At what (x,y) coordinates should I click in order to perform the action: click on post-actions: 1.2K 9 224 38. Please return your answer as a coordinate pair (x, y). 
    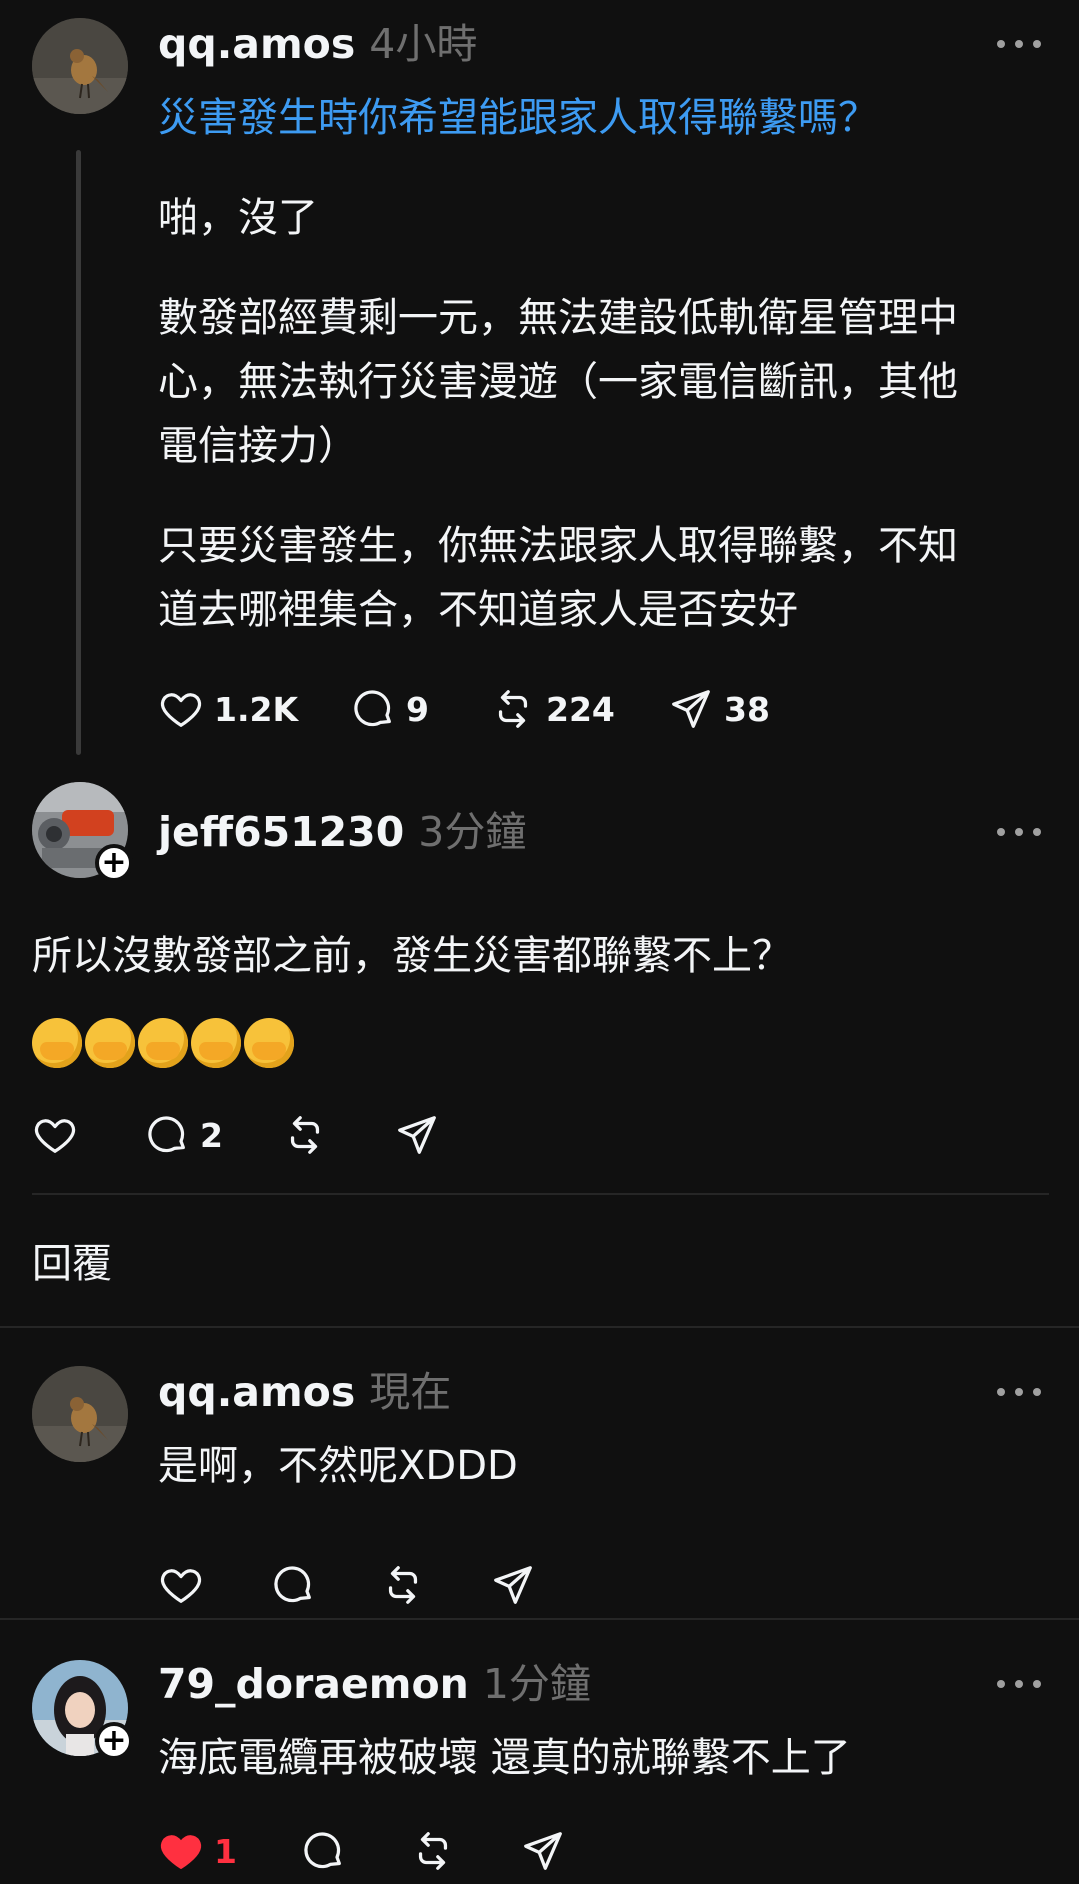
    Looking at the image, I should click on (508, 709).